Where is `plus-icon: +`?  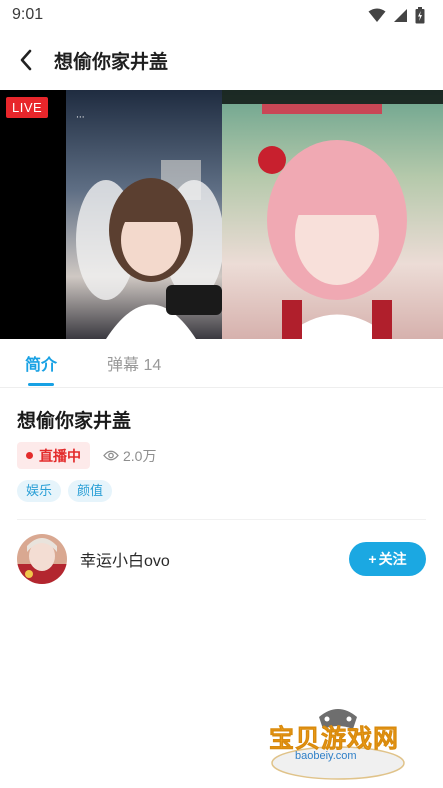 plus-icon: + is located at coordinates (372, 559).